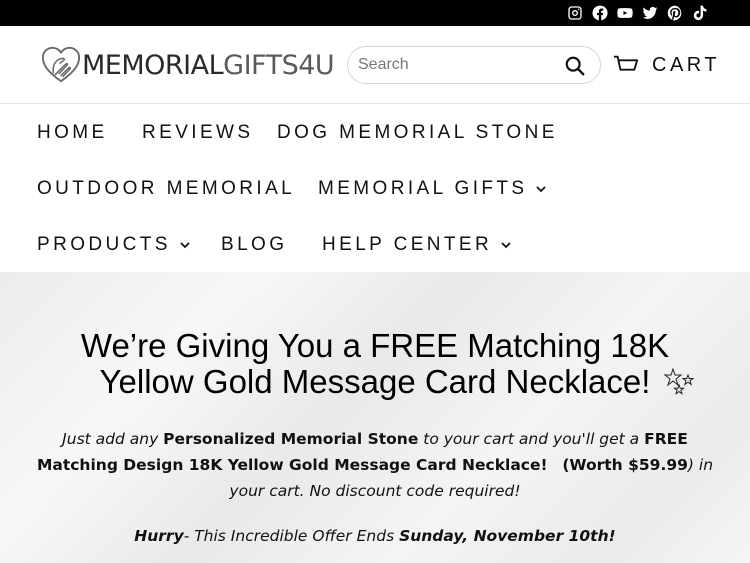  I want to click on pinterest-icon, so click(674, 13).